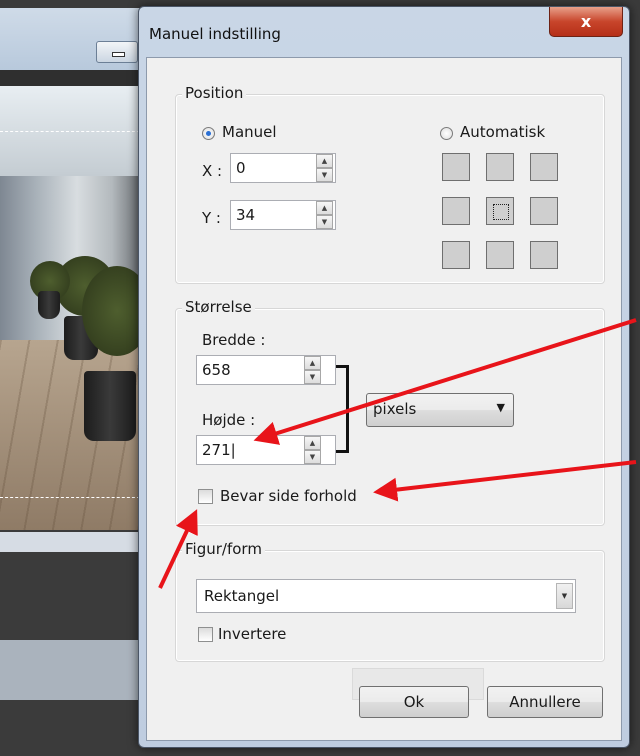  Describe the element at coordinates (545, 702) in the screenshot. I see `cancel-button: Annullere` at that location.